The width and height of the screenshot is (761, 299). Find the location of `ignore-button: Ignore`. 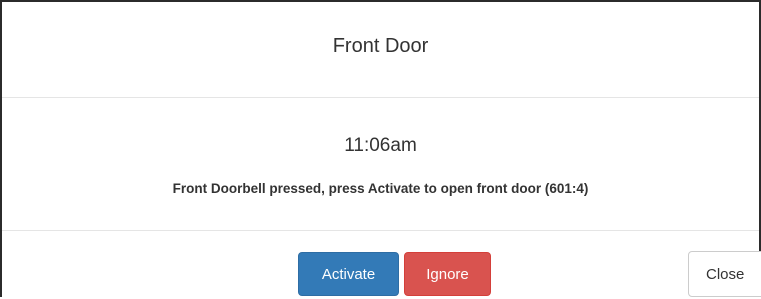

ignore-button: Ignore is located at coordinates (447, 274).